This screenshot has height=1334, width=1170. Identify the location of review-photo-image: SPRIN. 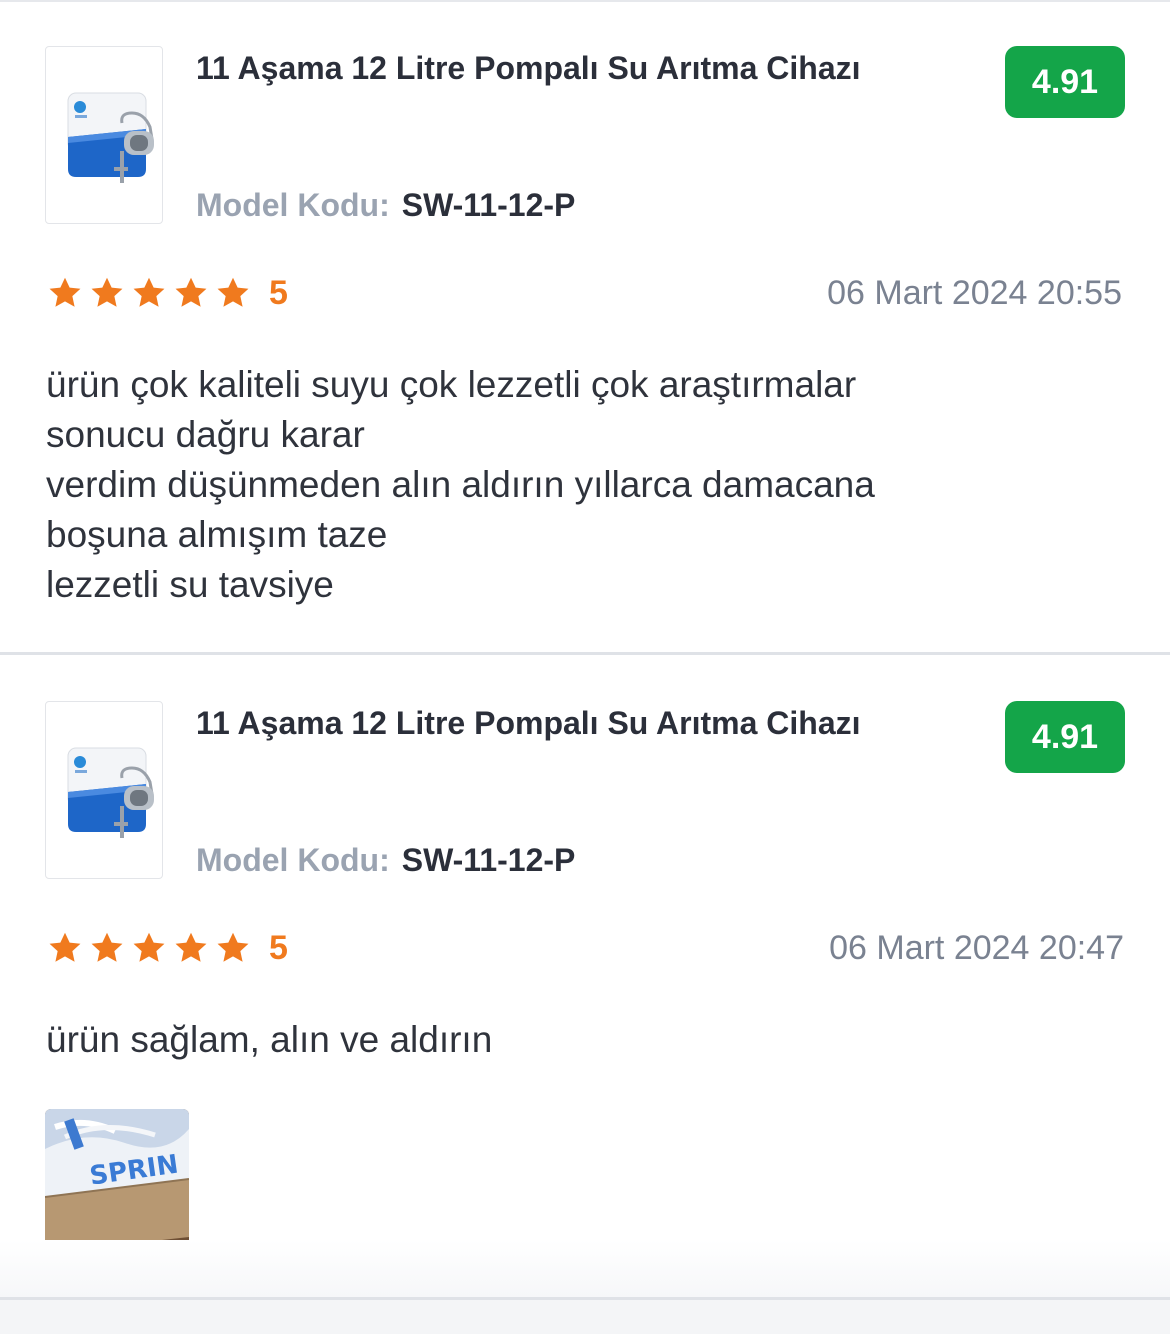
(117, 1181).